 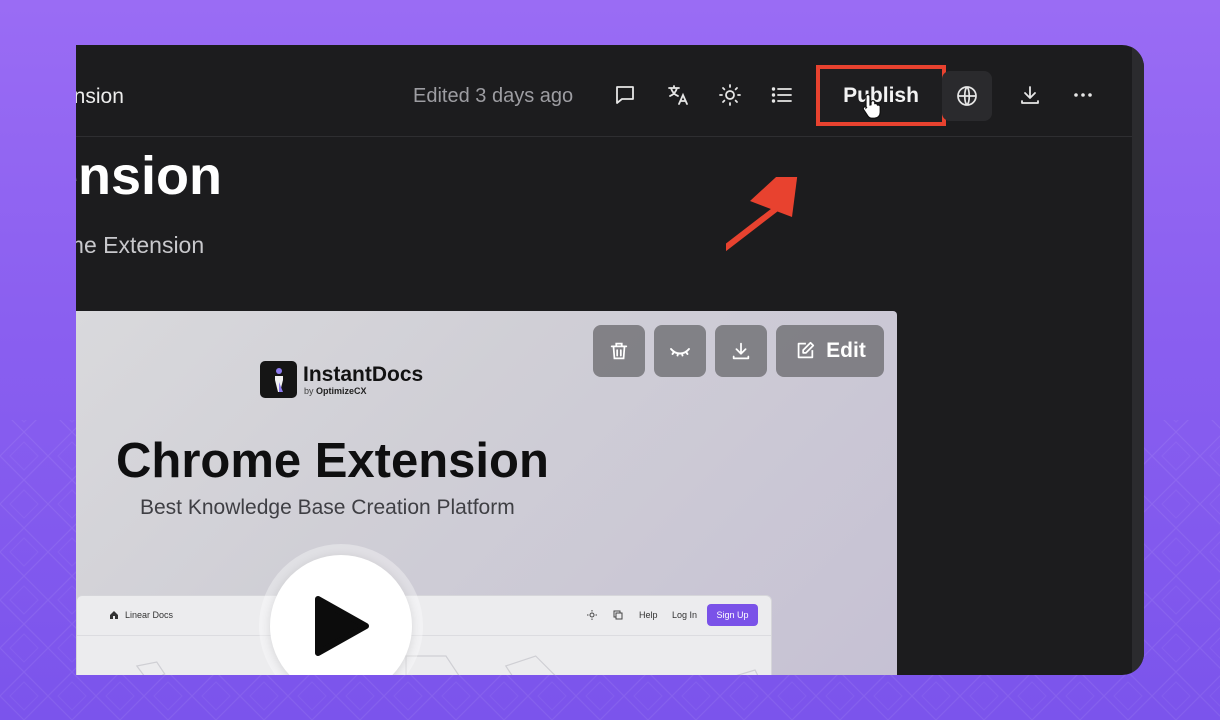 I want to click on scroll-rail, so click(x=1138, y=360).